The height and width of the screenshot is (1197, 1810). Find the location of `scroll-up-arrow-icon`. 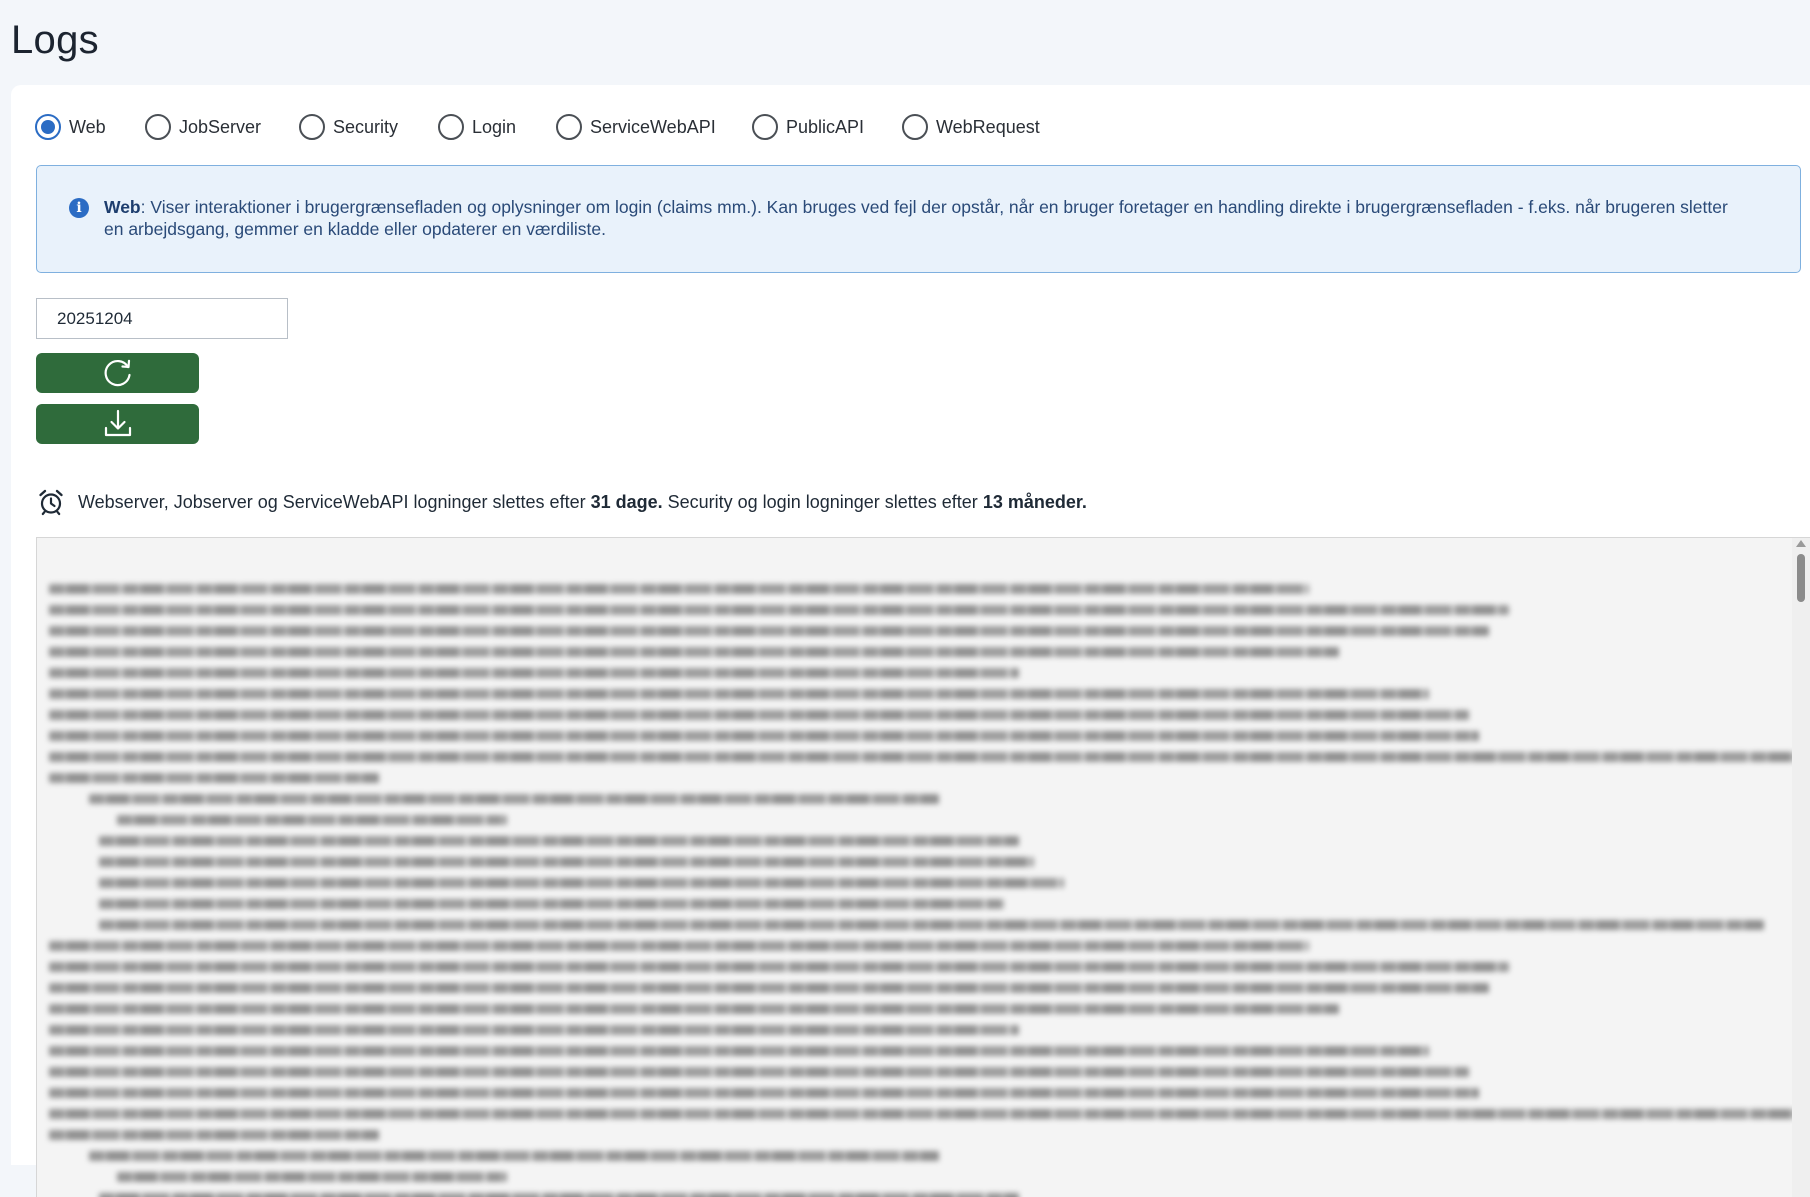

scroll-up-arrow-icon is located at coordinates (1801, 543).